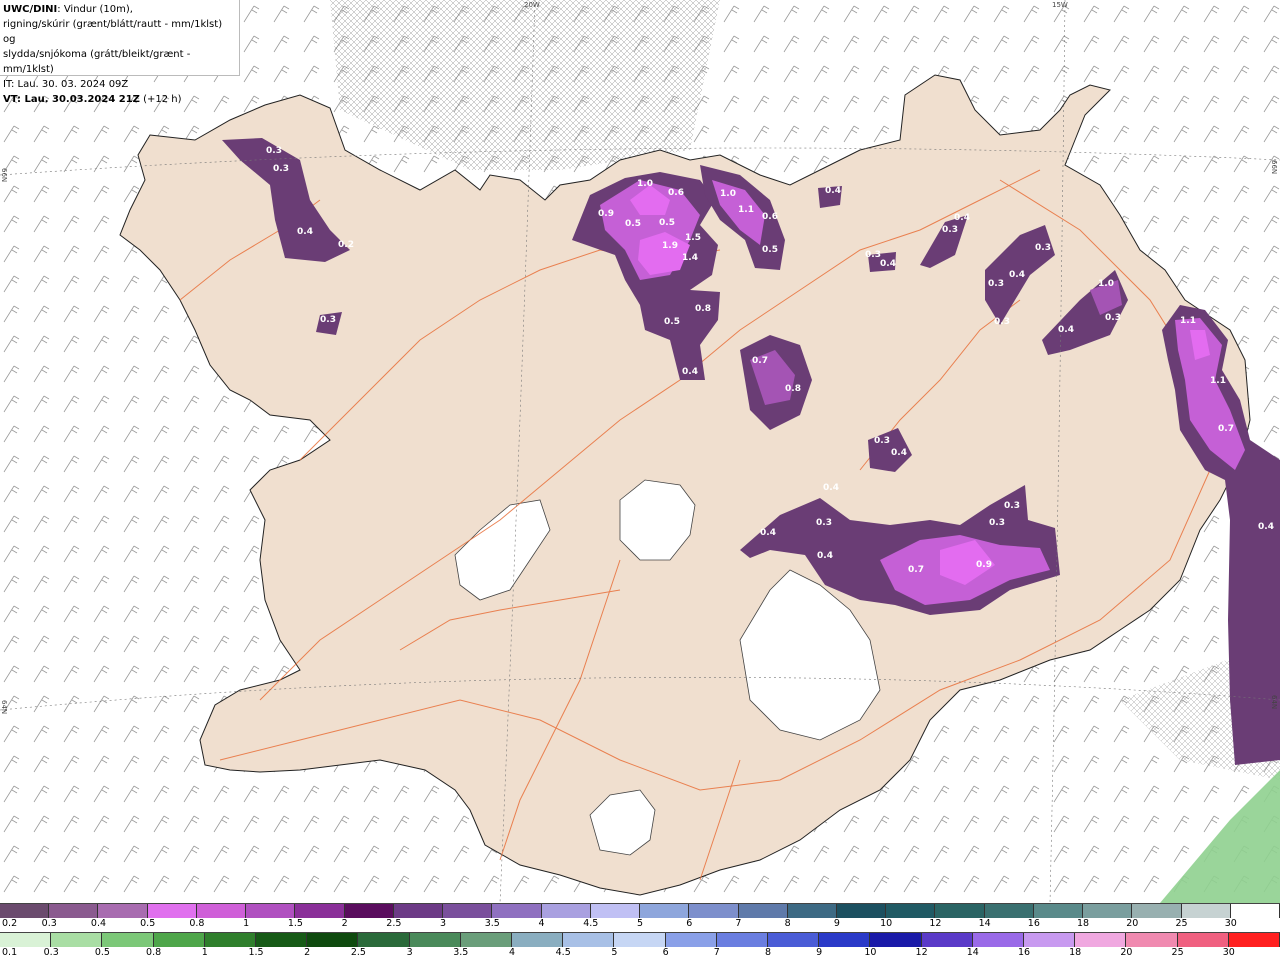 The image size is (1280, 961). What do you see at coordinates (98, 923) in the screenshot?
I see `legend-tick-label: 0.4` at bounding box center [98, 923].